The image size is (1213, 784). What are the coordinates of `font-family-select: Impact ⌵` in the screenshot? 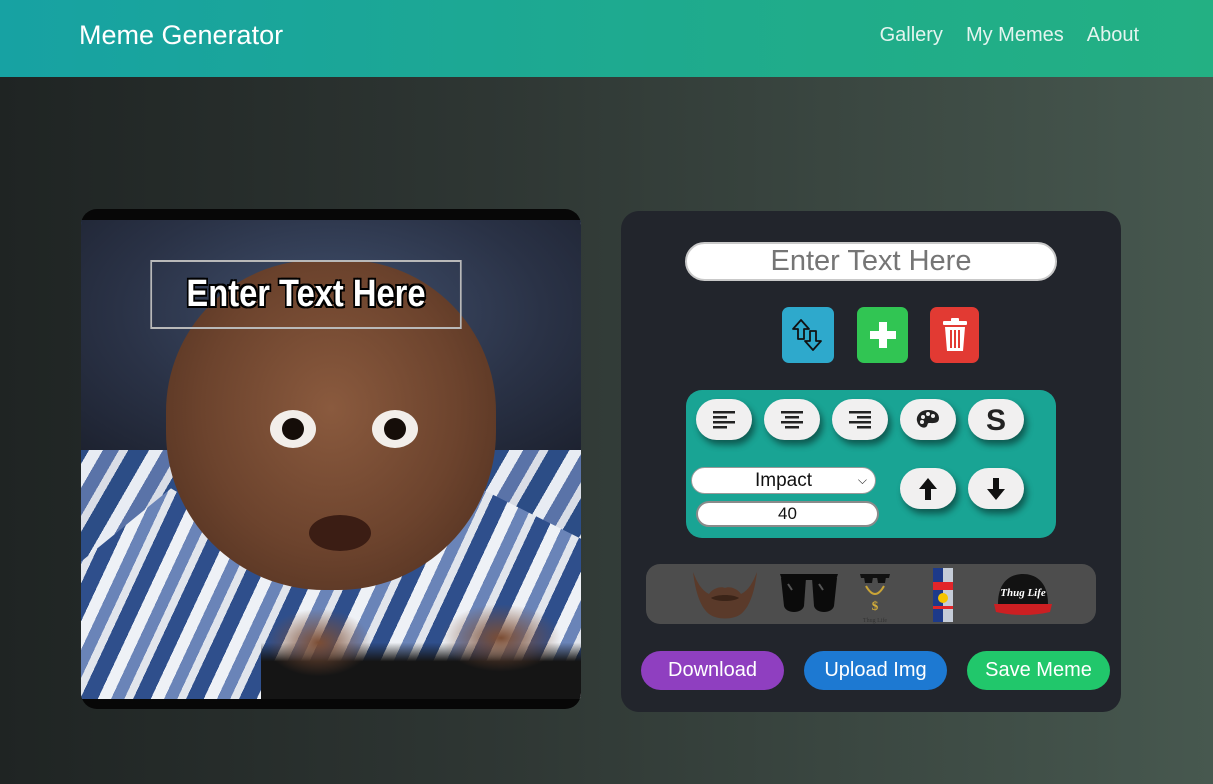 It's located at (783, 480).